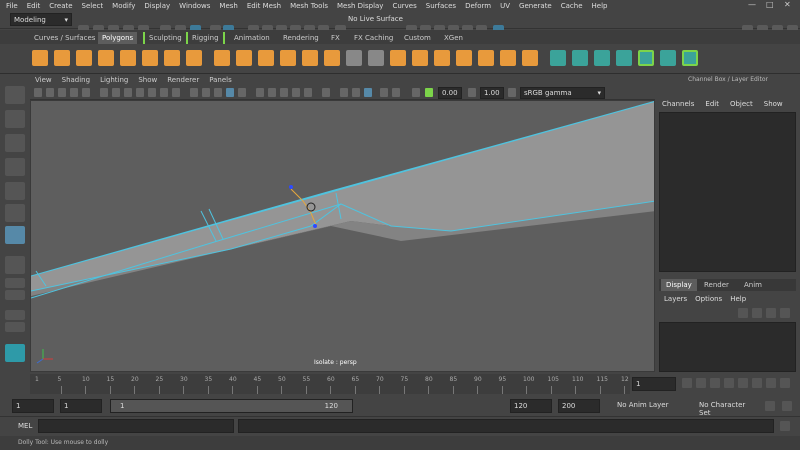 This screenshot has height=450, width=800. I want to click on menu-set-dropdown: Modeling ▾, so click(41, 19).